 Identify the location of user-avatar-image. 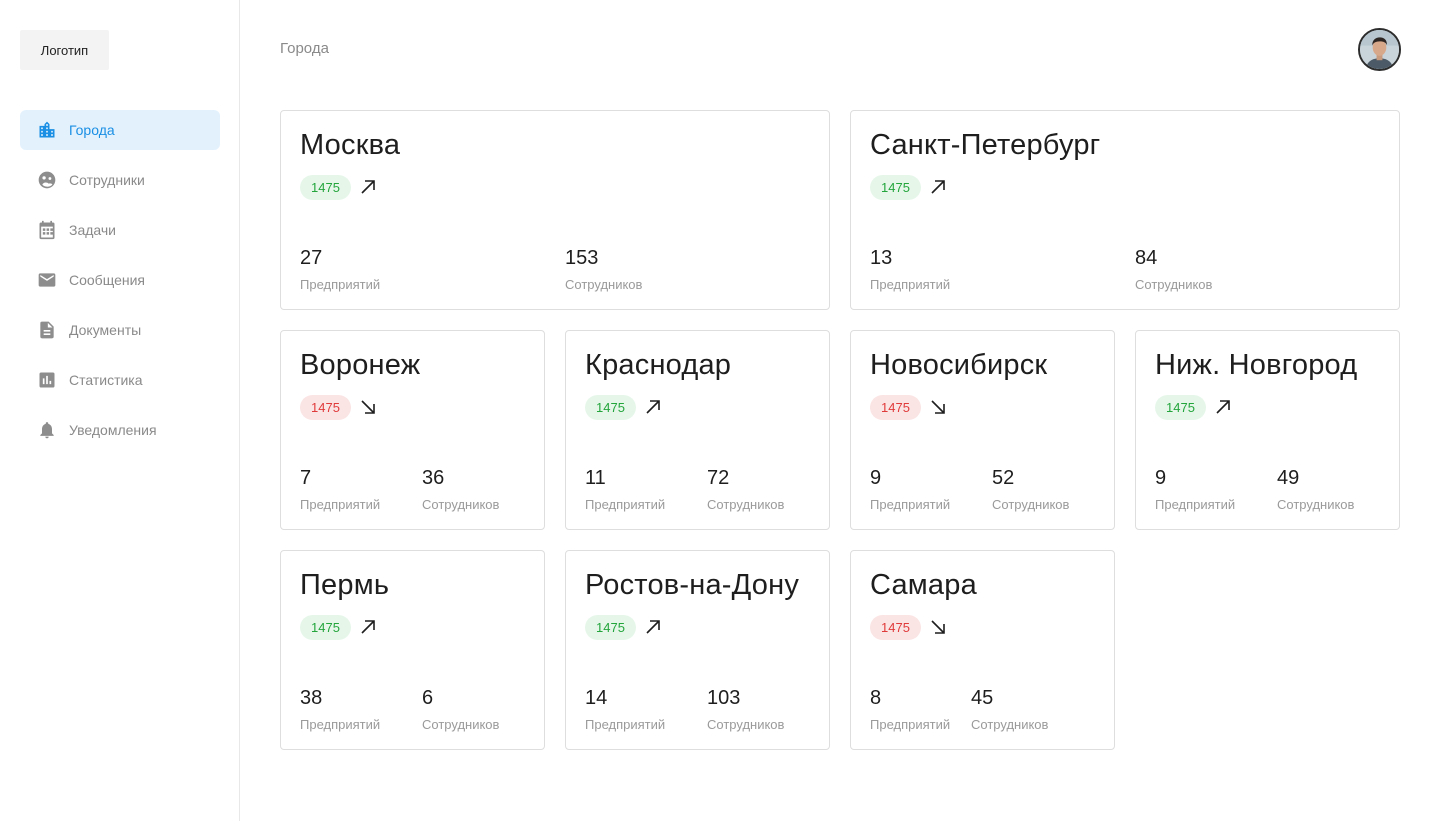
(1379, 49).